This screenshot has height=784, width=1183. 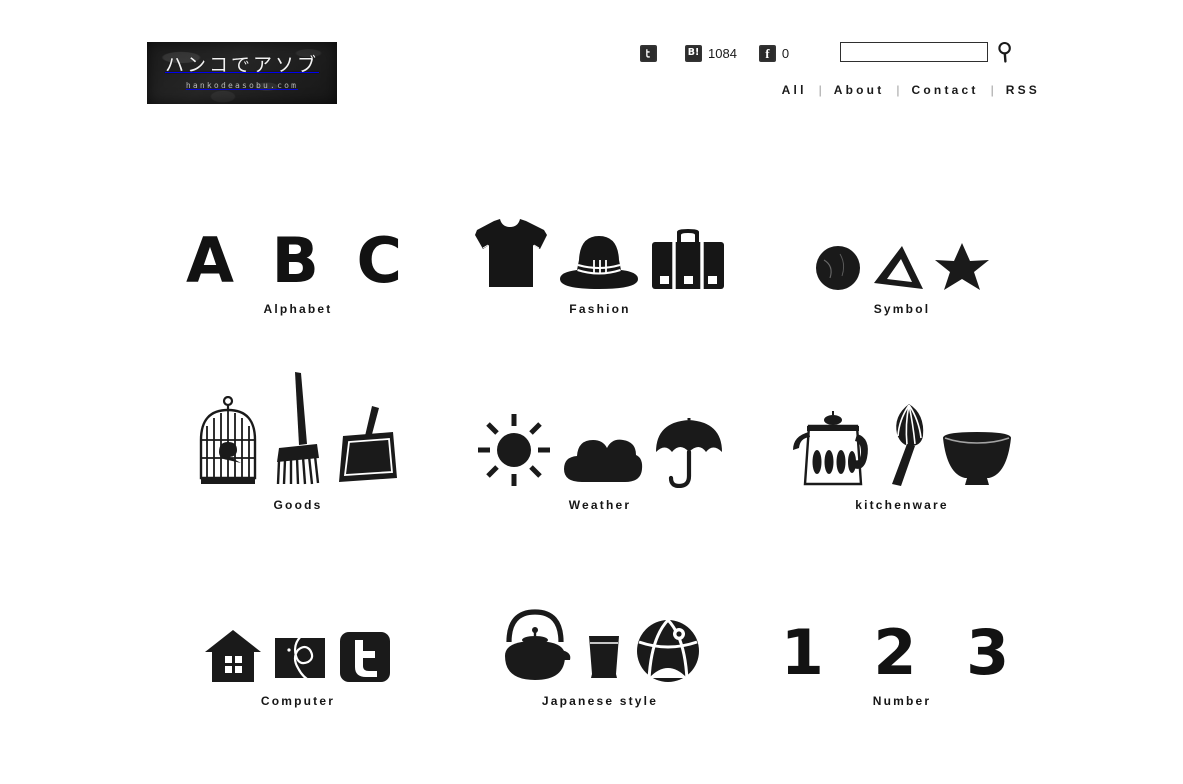 I want to click on symbol-artwork, so click(x=902, y=244).